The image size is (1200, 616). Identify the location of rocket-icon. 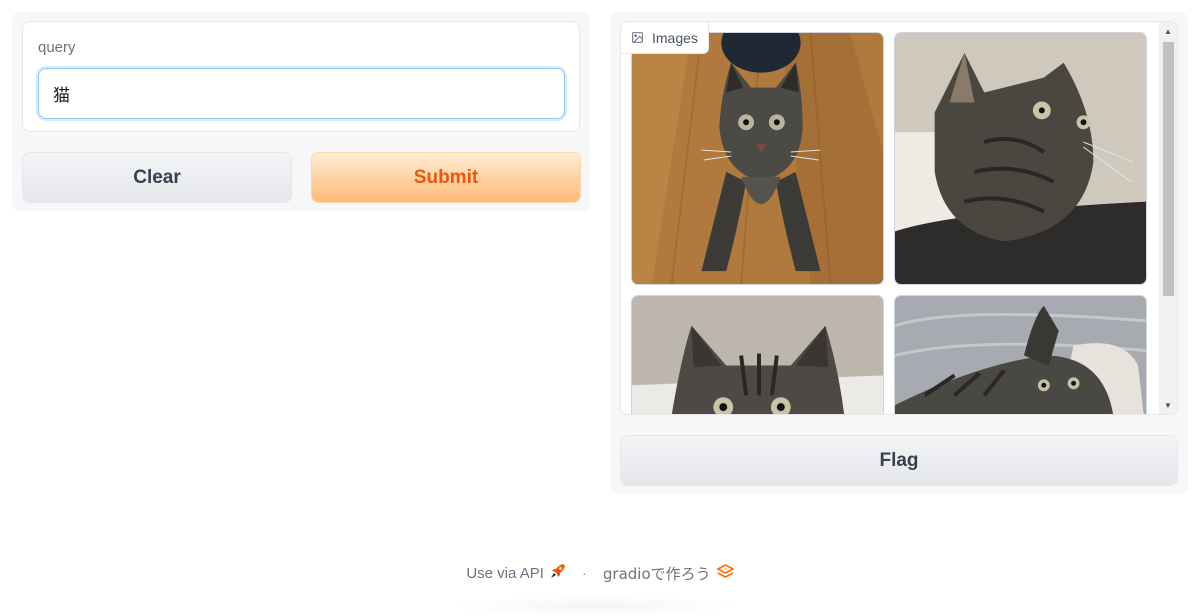
(558, 573).